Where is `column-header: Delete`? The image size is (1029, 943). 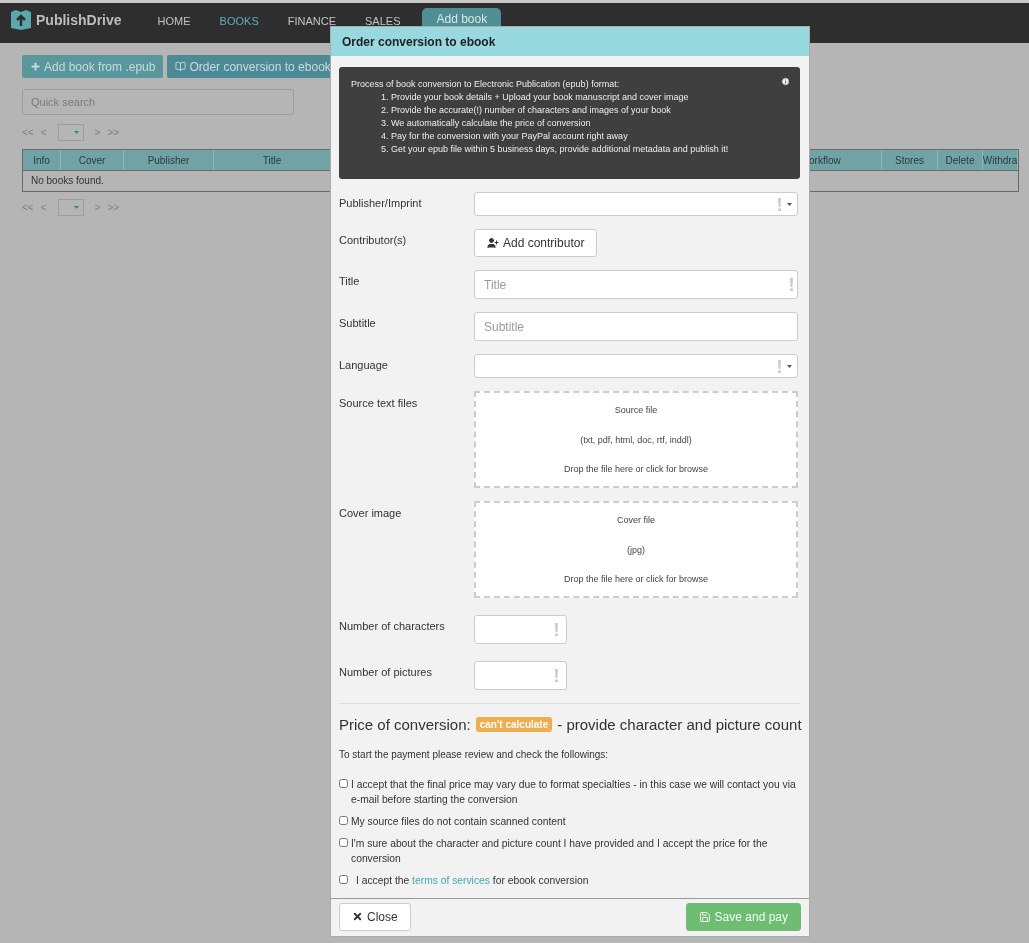 column-header: Delete is located at coordinates (960, 160).